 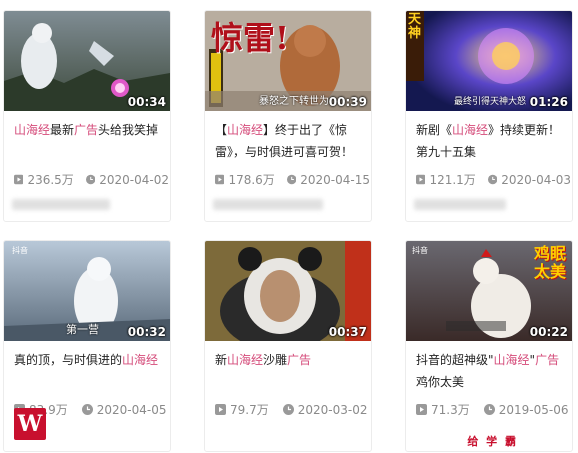 What do you see at coordinates (548, 332) in the screenshot?
I see `video-duration: 00:22` at bounding box center [548, 332].